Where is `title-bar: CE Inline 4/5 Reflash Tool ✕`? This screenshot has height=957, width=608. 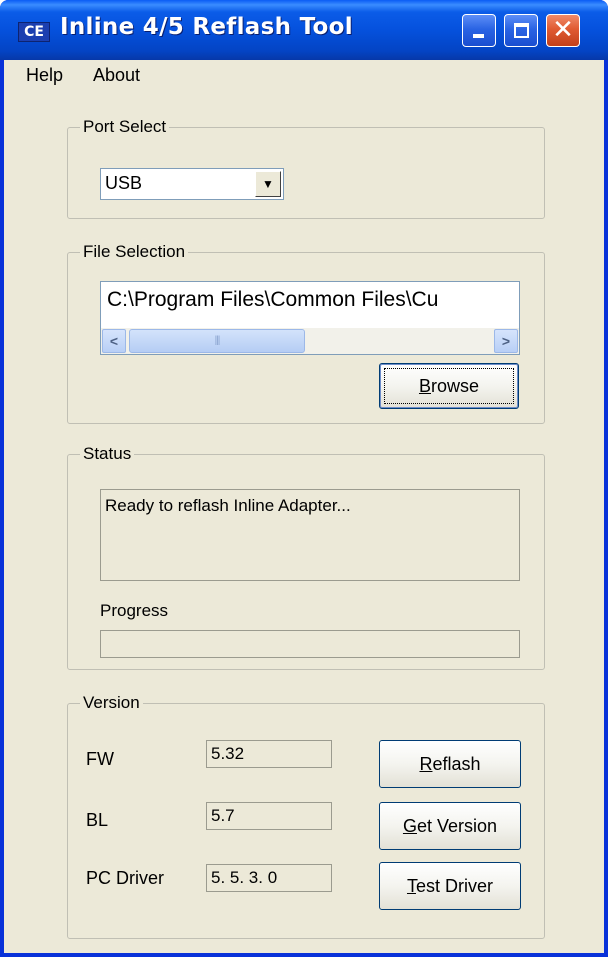 title-bar: CE Inline 4/5 Reflash Tool ✕ is located at coordinates (304, 30).